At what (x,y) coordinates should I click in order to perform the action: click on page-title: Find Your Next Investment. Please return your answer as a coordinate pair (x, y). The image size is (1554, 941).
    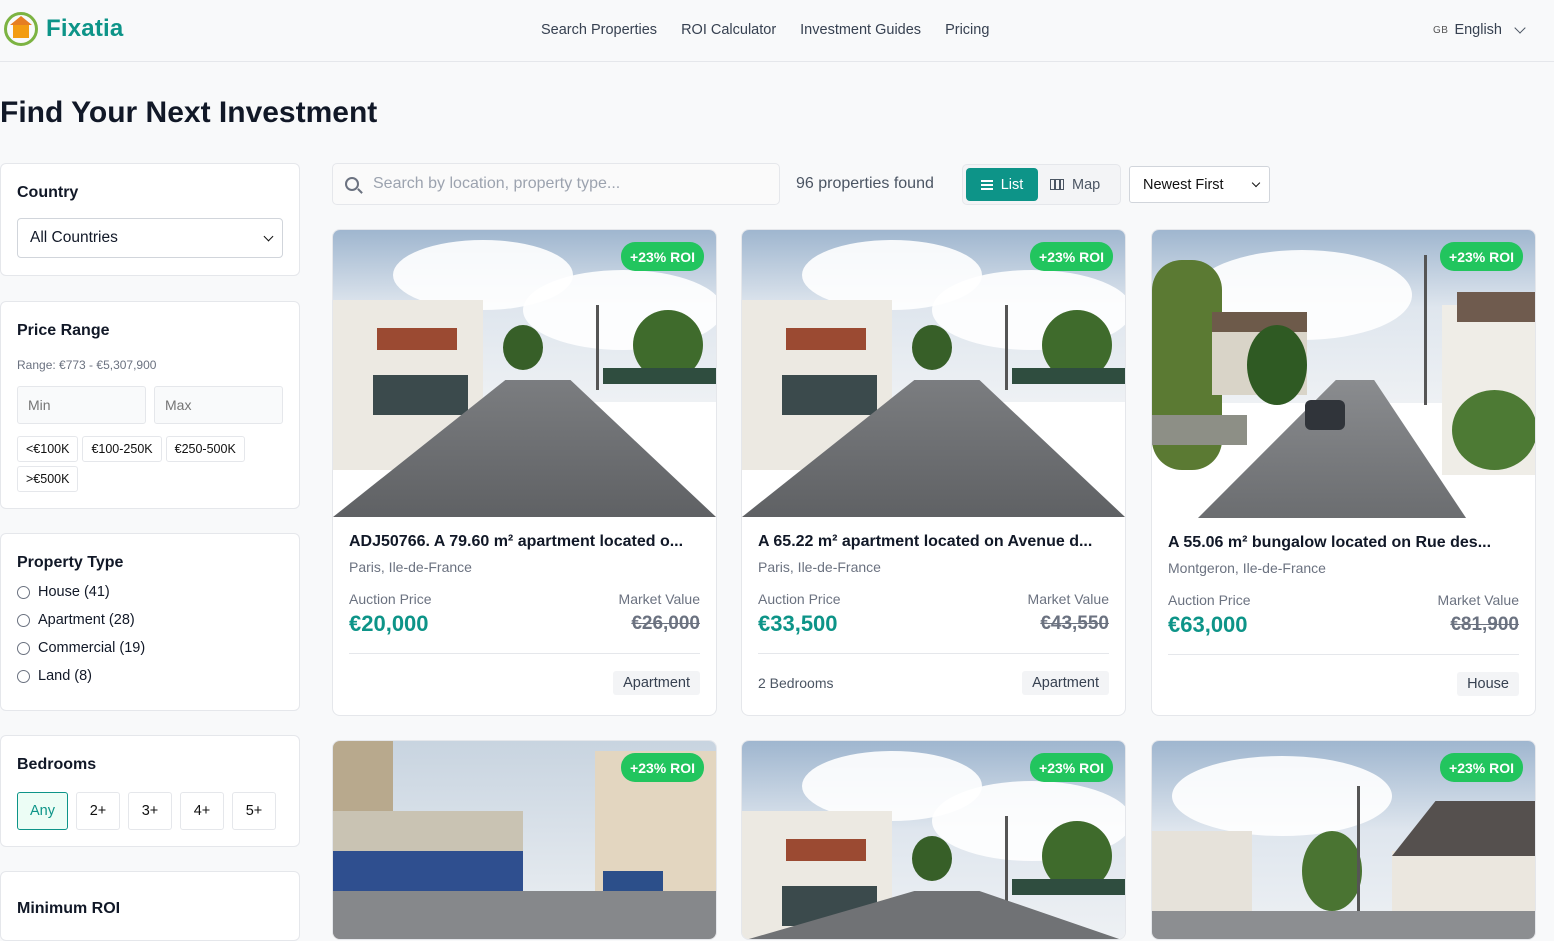
    Looking at the image, I should click on (189, 112).